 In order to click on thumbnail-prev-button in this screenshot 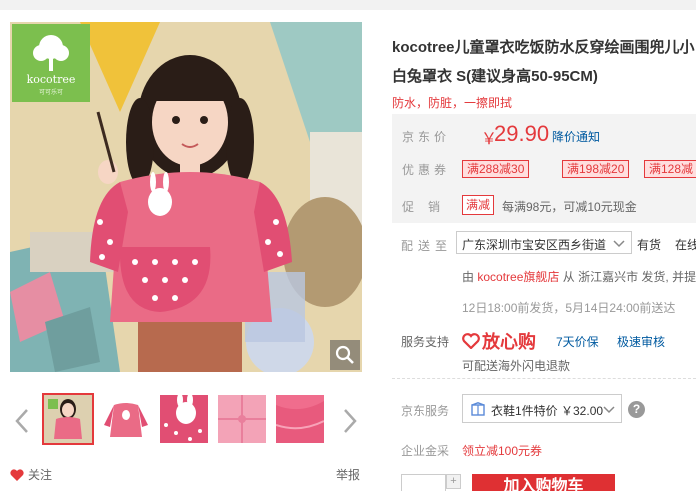, I will do `click(22, 421)`.